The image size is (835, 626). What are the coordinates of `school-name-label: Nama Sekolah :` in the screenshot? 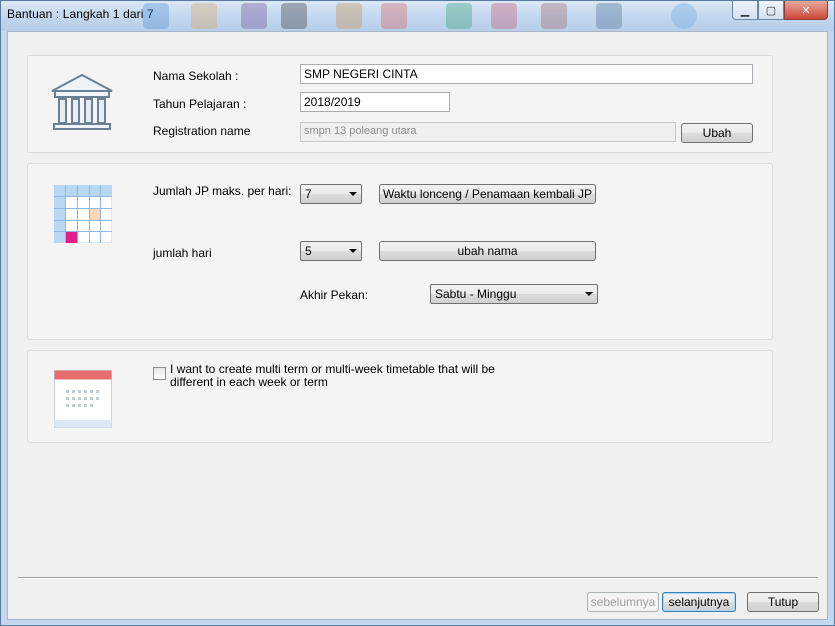 It's located at (196, 76).